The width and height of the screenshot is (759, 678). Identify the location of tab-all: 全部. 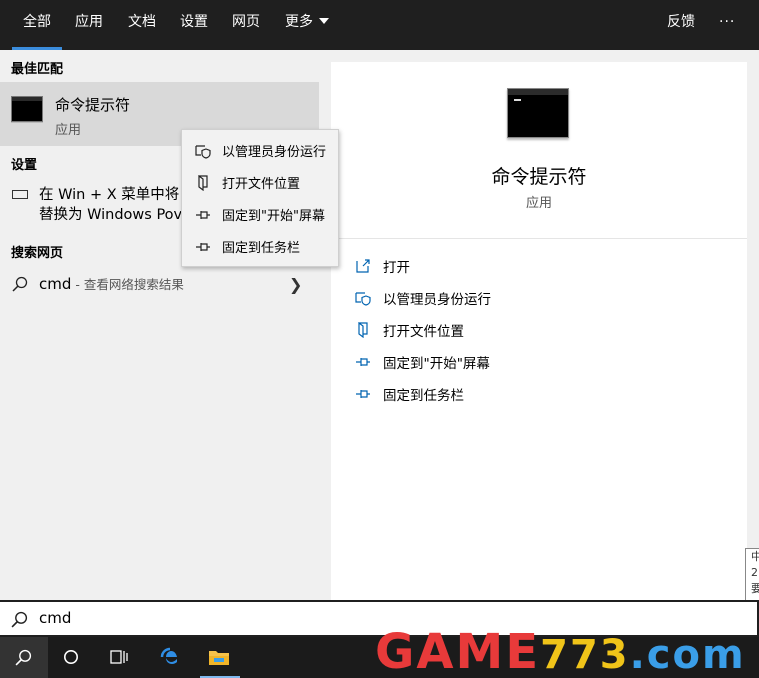
(37, 25).